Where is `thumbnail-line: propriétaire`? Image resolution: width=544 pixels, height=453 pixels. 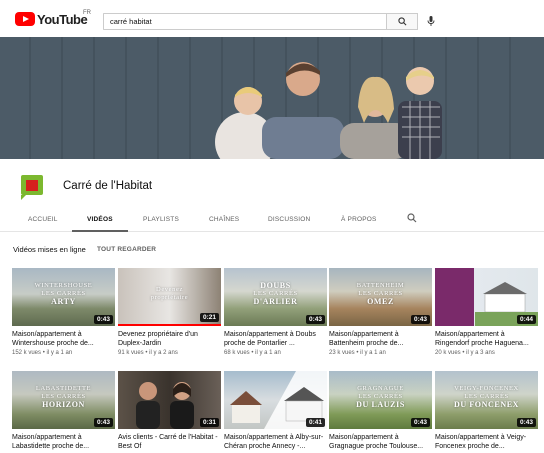
thumbnail-line: propriétaire is located at coordinates (169, 297).